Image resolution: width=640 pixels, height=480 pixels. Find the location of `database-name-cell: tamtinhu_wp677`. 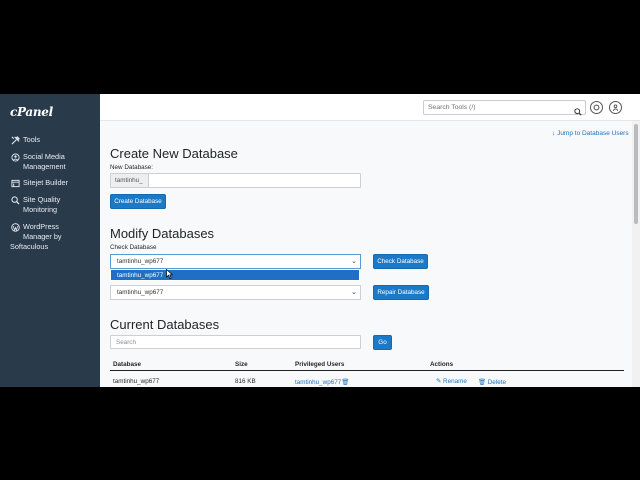

database-name-cell: tamtinhu_wp677 is located at coordinates (136, 381).